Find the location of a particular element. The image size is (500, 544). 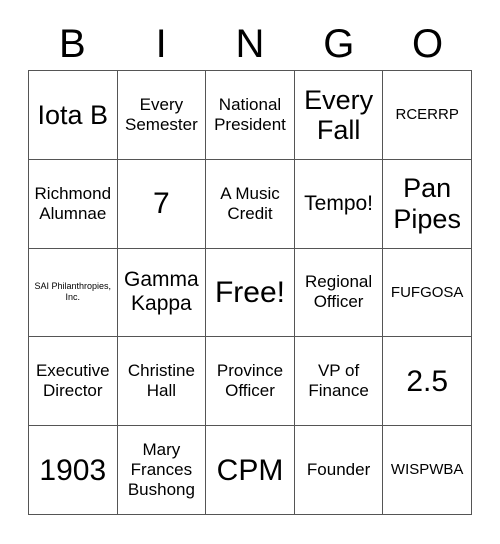

bingo-cell-label: WISPWBA is located at coordinates (427, 470).